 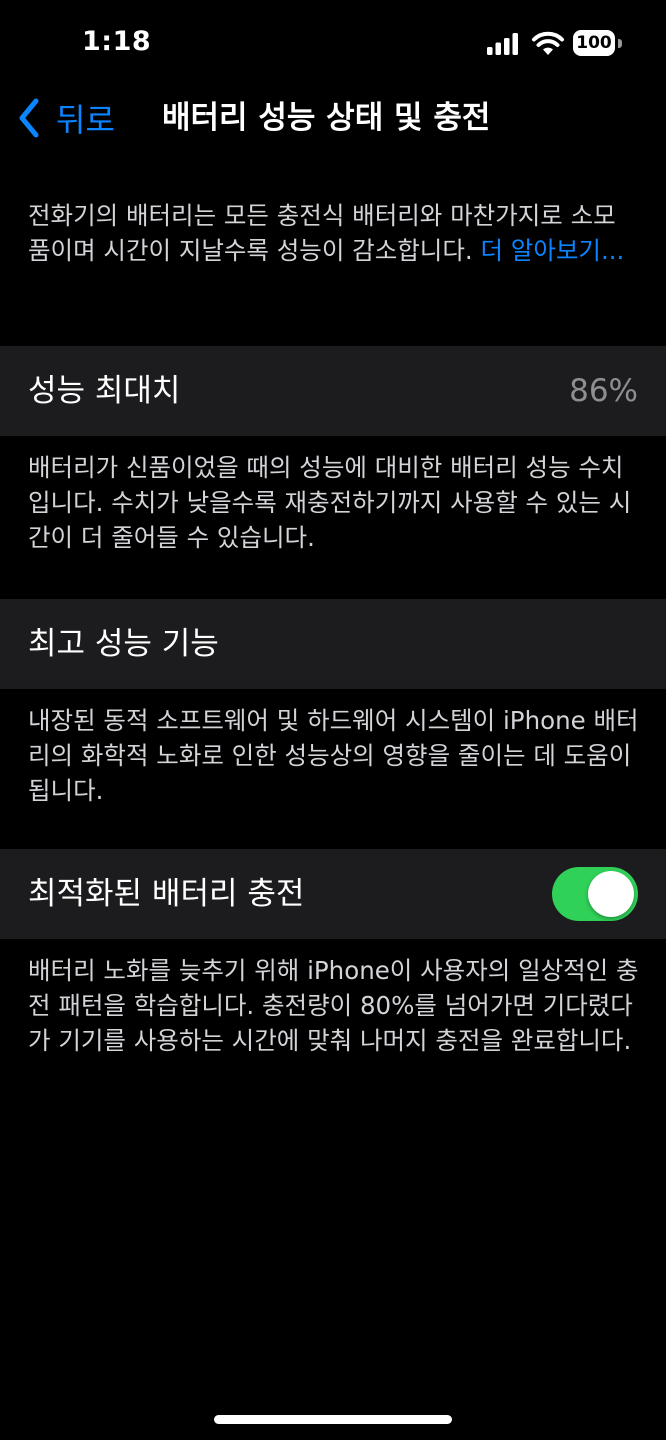 What do you see at coordinates (594, 43) in the screenshot?
I see `battery-level: 100` at bounding box center [594, 43].